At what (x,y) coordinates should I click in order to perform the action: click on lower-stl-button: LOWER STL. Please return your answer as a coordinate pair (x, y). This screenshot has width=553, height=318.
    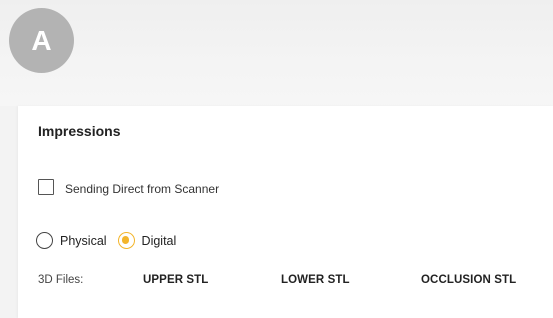
    Looking at the image, I should click on (315, 280).